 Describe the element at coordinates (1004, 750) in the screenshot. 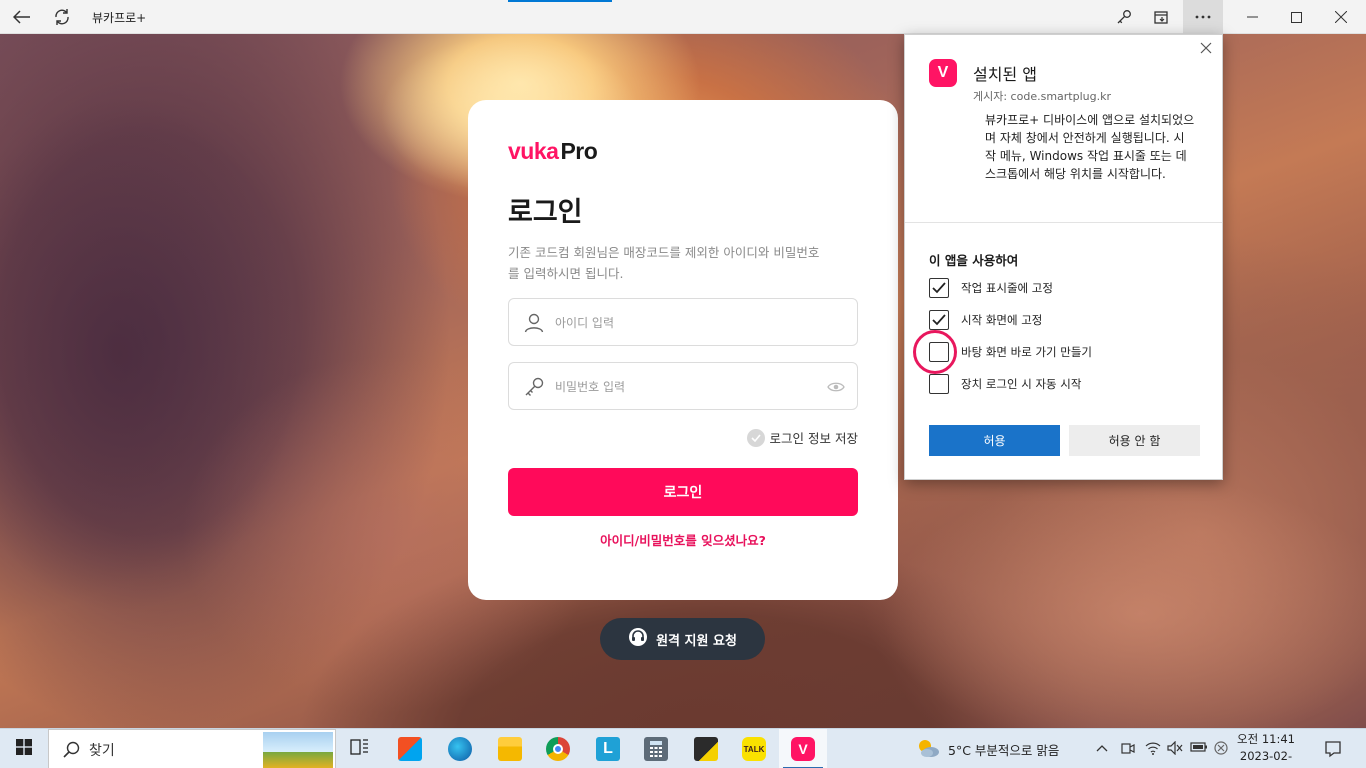

I see `weather-text: 5°C 부분적으로 맑음` at that location.